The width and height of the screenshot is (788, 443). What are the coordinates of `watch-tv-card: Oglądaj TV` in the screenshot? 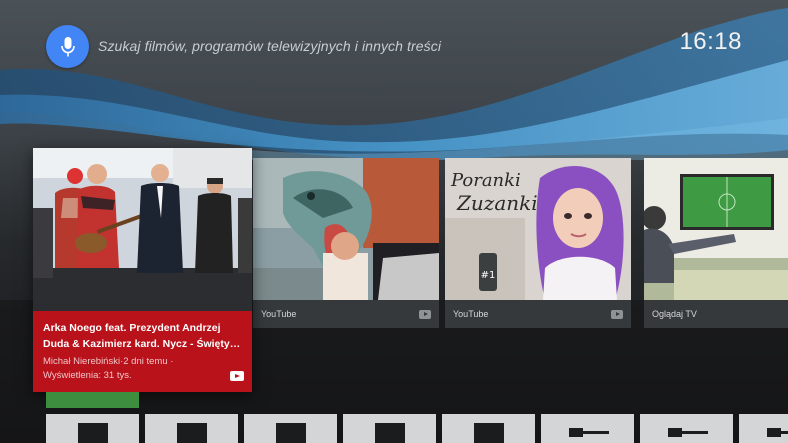 It's located at (716, 243).